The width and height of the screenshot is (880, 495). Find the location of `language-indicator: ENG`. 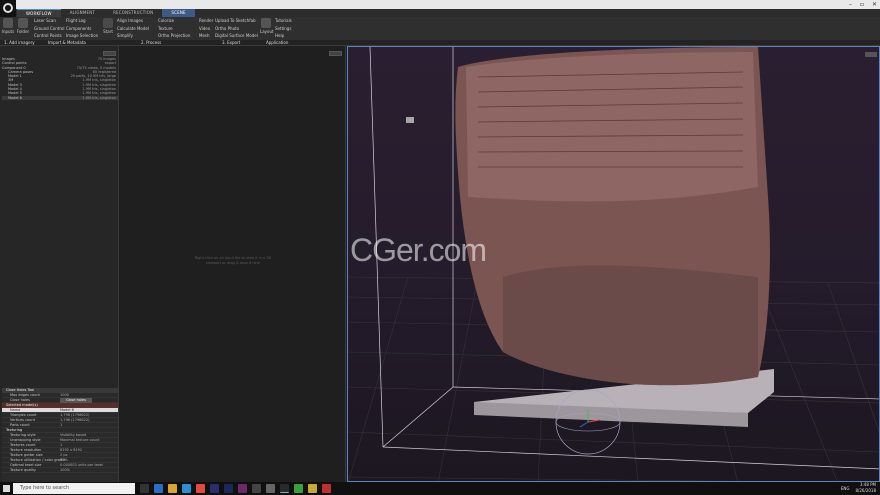

language-indicator: ENG is located at coordinates (845, 488).